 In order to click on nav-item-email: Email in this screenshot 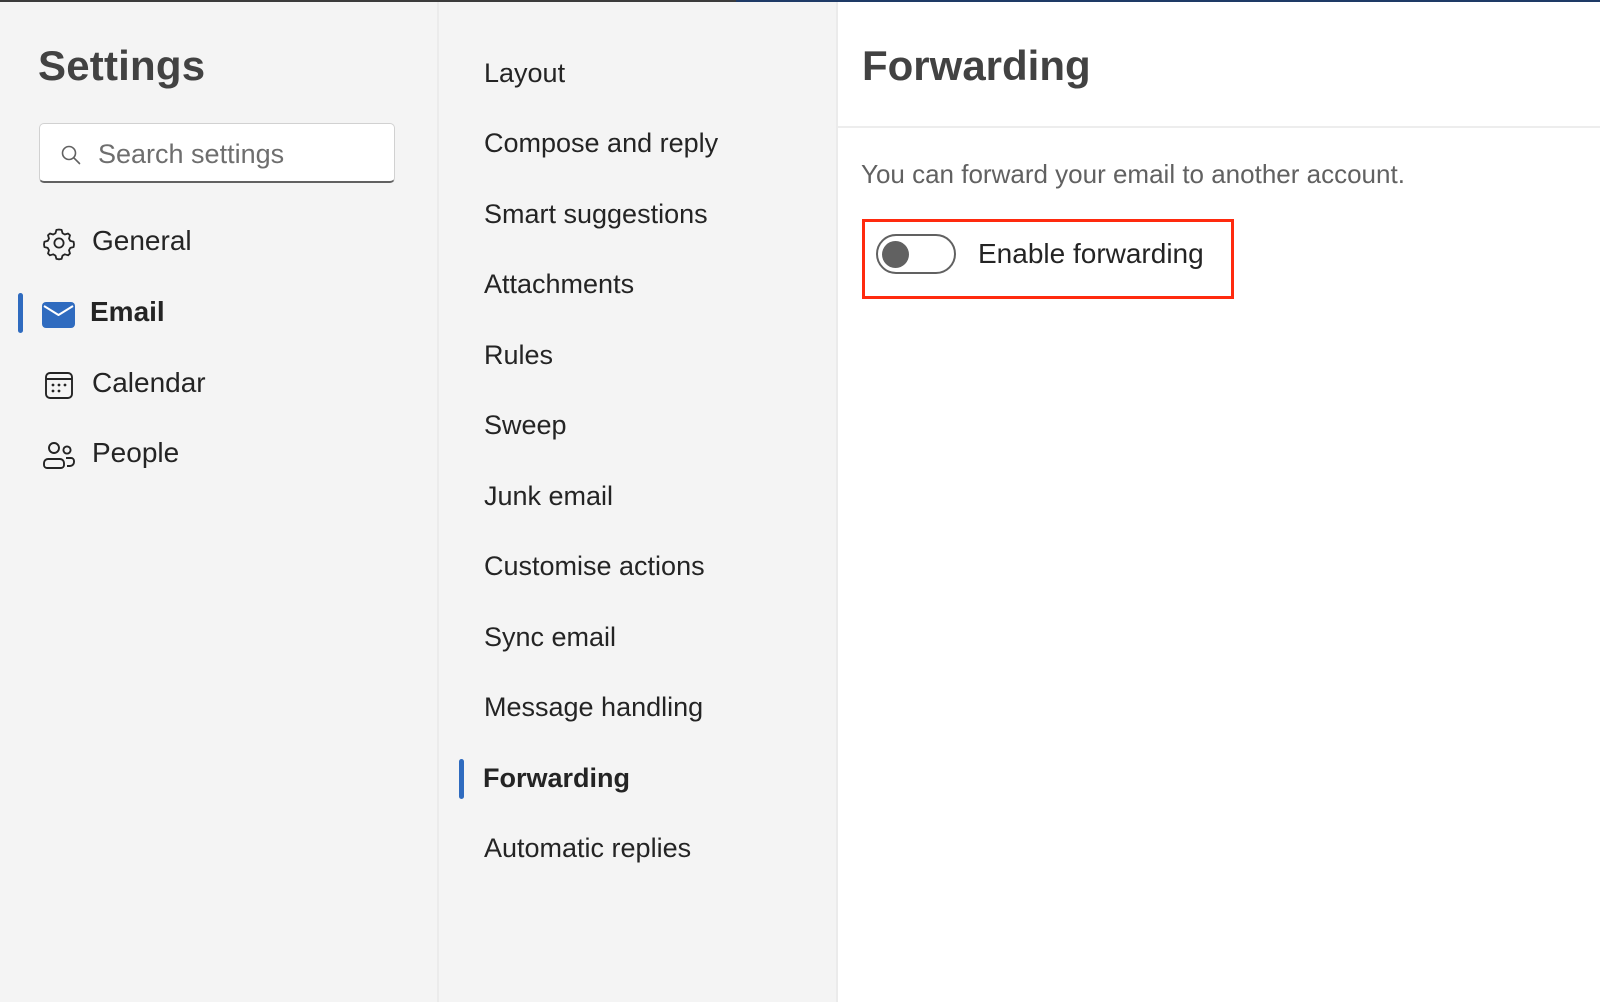, I will do `click(218, 313)`.